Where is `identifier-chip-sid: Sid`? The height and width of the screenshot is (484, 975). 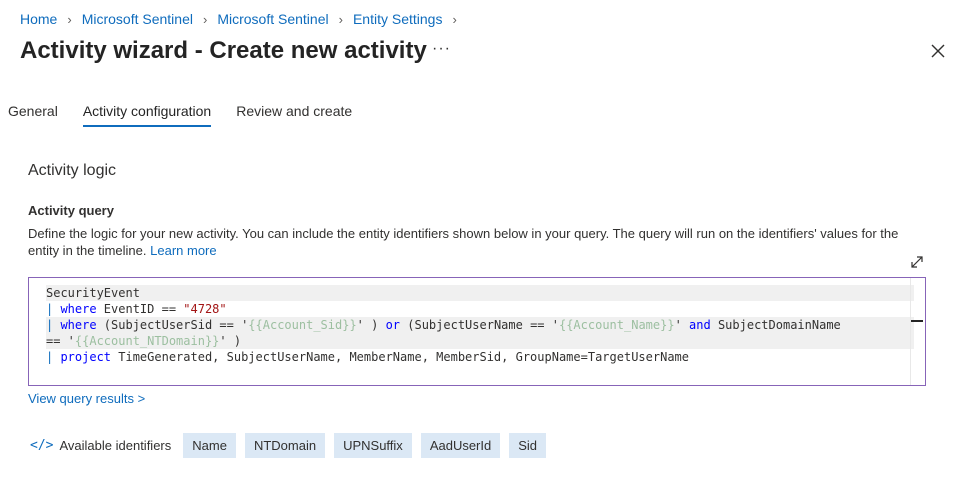
identifier-chip-sid: Sid is located at coordinates (528, 445).